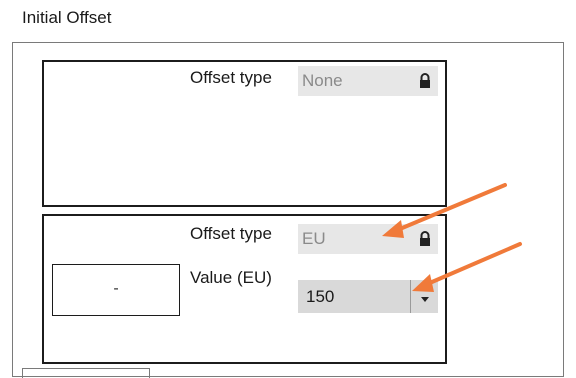 The image size is (576, 378). I want to click on annotation-arrows, so click(452, 237).